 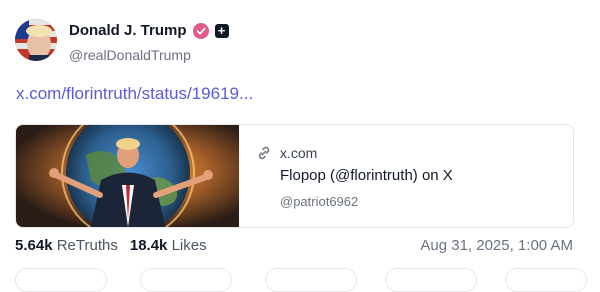 I want to click on likes-stat: 18.4k Likes, so click(x=168, y=245).